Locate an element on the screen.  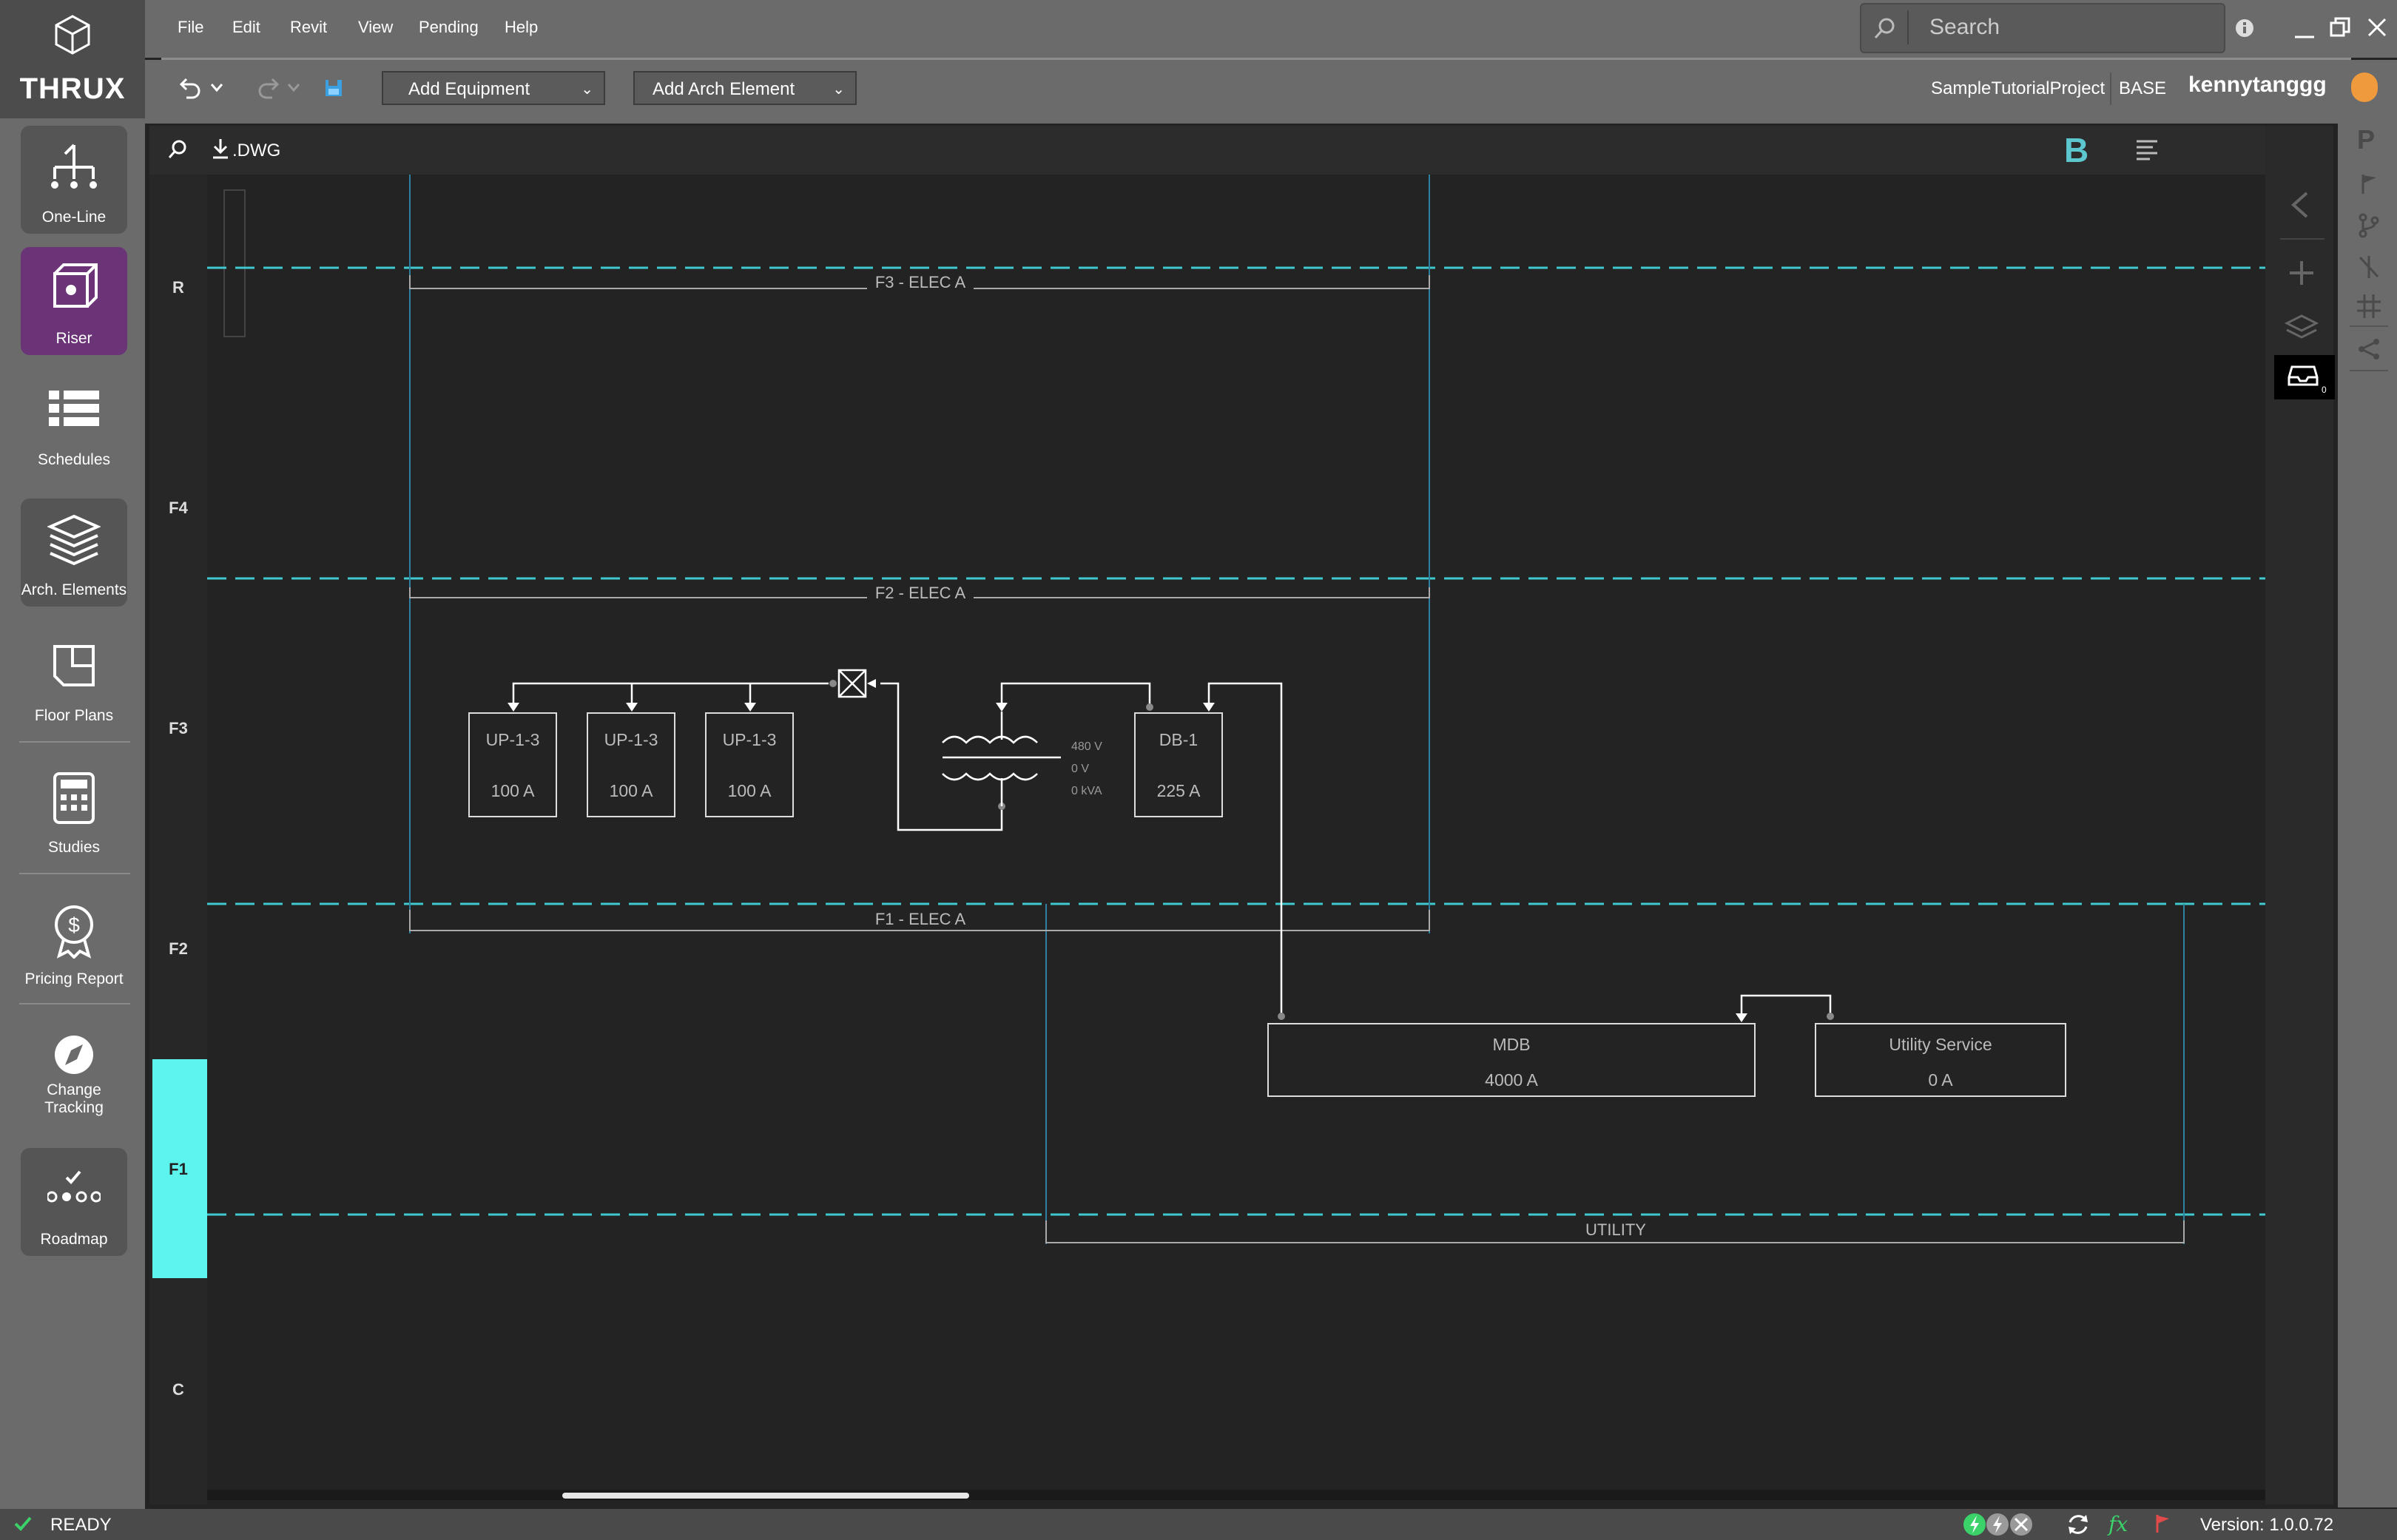
transformer-kva: 0 kVA is located at coordinates (1086, 791).